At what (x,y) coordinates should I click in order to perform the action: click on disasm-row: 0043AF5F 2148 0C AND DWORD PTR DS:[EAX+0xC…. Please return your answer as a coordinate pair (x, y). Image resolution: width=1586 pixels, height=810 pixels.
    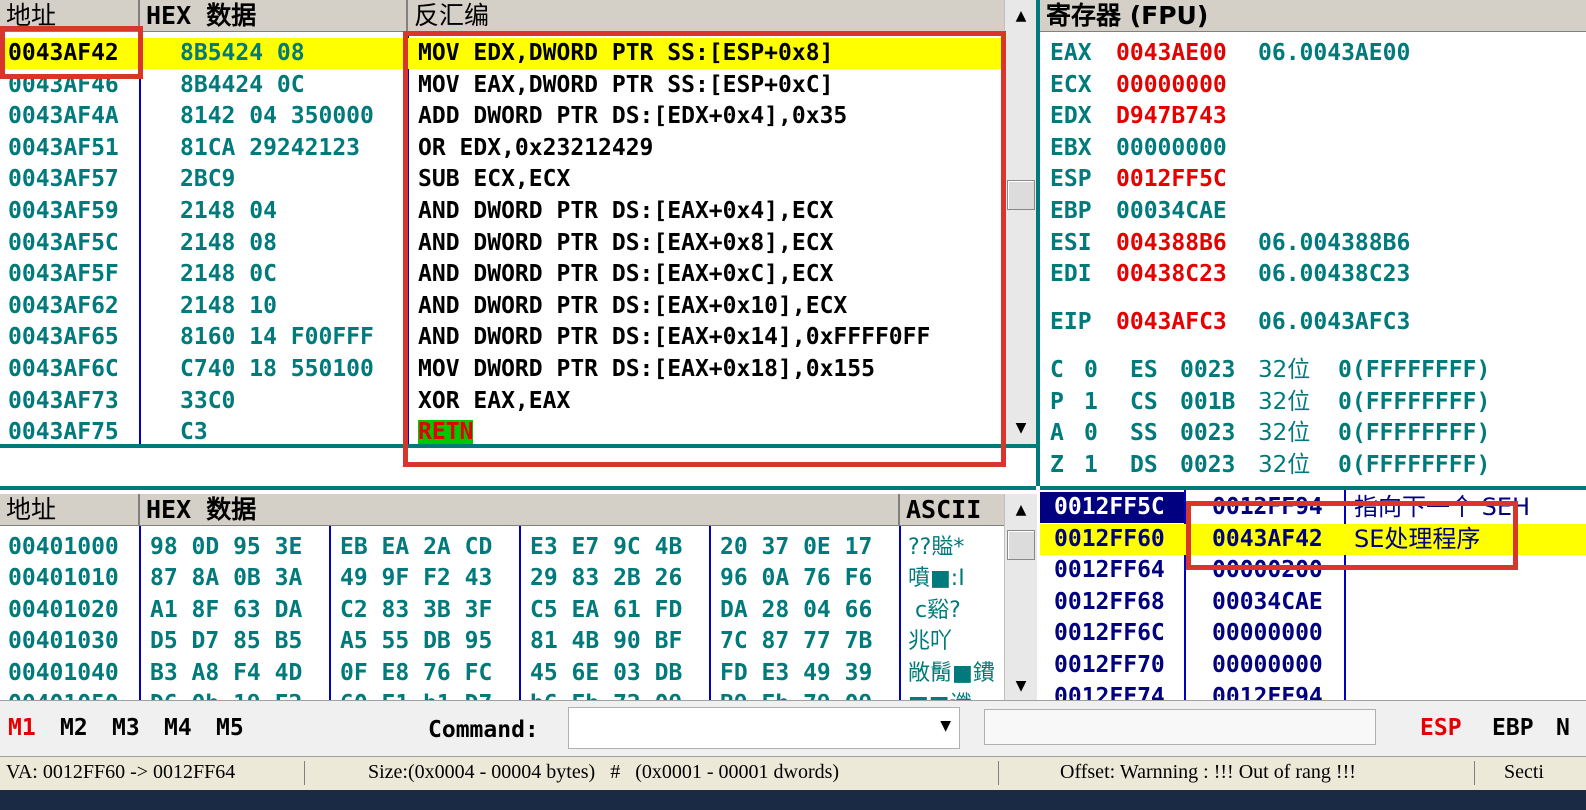
    Looking at the image, I should click on (502, 274).